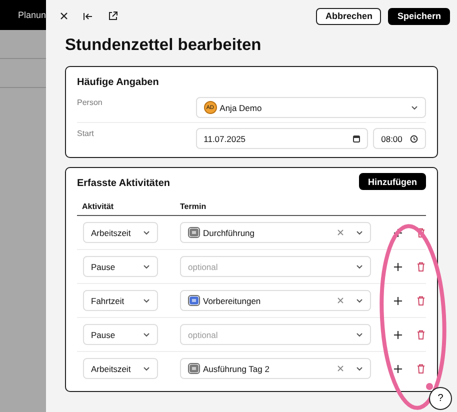 The image size is (457, 412). Describe the element at coordinates (163, 45) in the screenshot. I see `page-title: Stundenzettel bearbeiten` at that location.